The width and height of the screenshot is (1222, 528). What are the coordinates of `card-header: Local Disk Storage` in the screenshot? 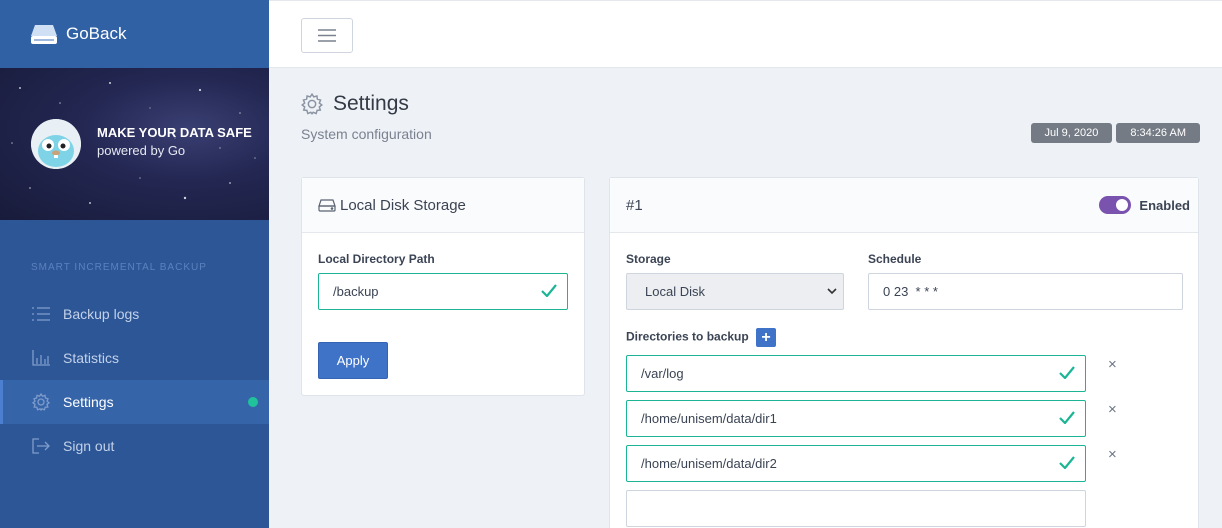 It's located at (443, 205).